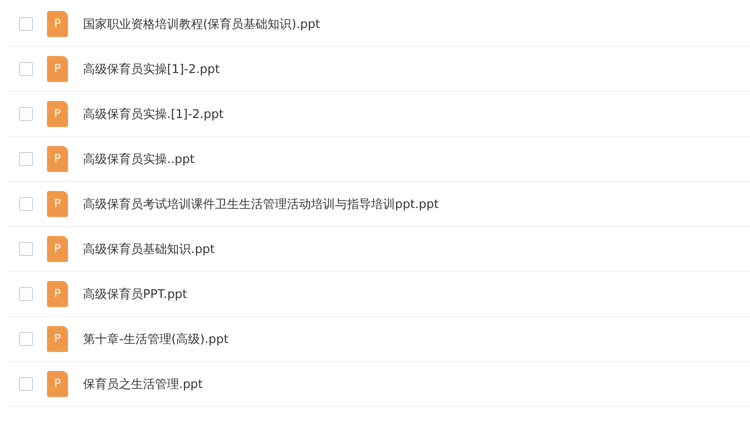 Image resolution: width=750 pixels, height=429 pixels. What do you see at coordinates (153, 114) in the screenshot?
I see `file-name: 高级保育员实操.[1]-2.ppt` at bounding box center [153, 114].